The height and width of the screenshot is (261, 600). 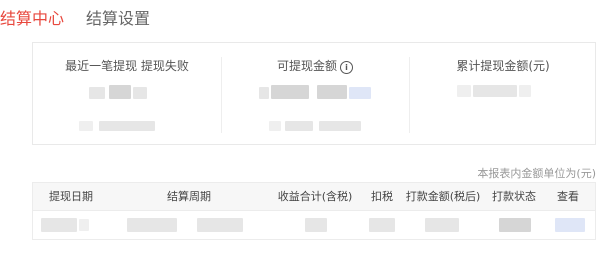 What do you see at coordinates (71, 196) in the screenshot?
I see `col-withdraw-date: 提现日期` at bounding box center [71, 196].